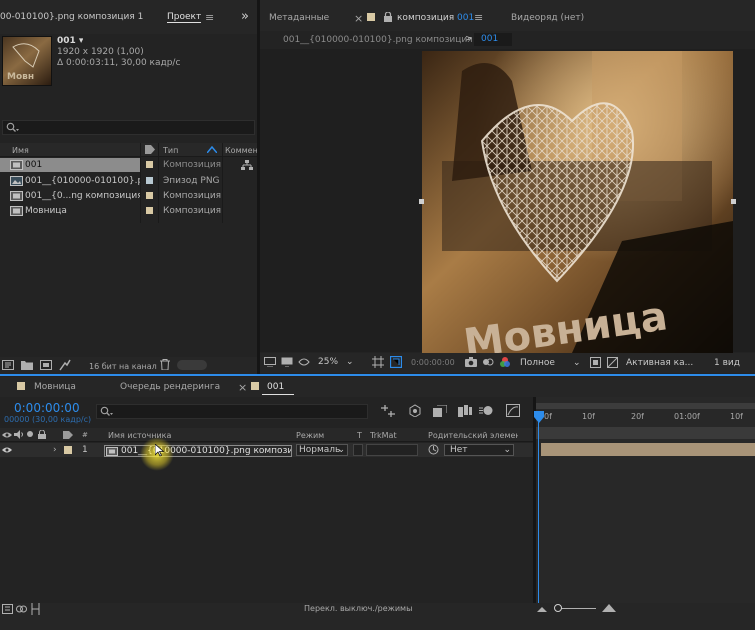  Describe the element at coordinates (165, 364) in the screenshot. I see `trash-icon` at that location.